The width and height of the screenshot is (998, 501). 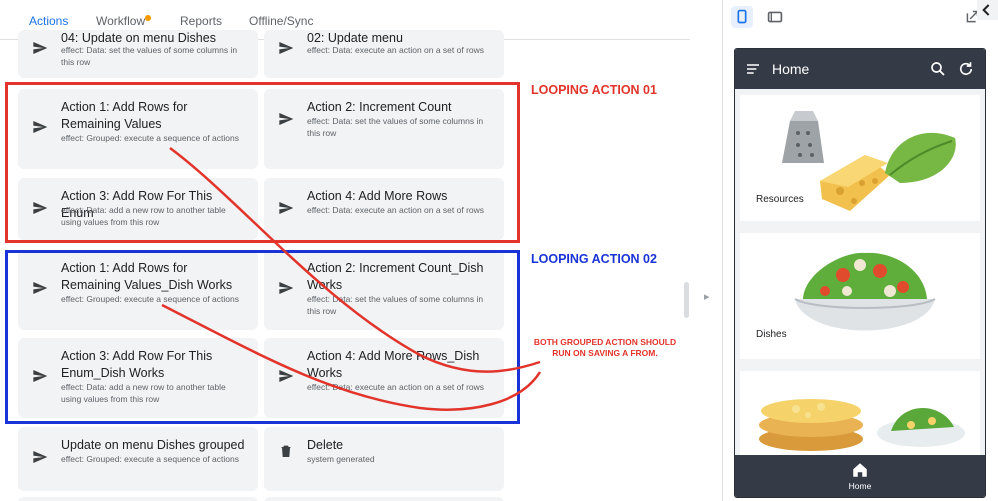 I want to click on collapse-panel-button, so click(x=987, y=10).